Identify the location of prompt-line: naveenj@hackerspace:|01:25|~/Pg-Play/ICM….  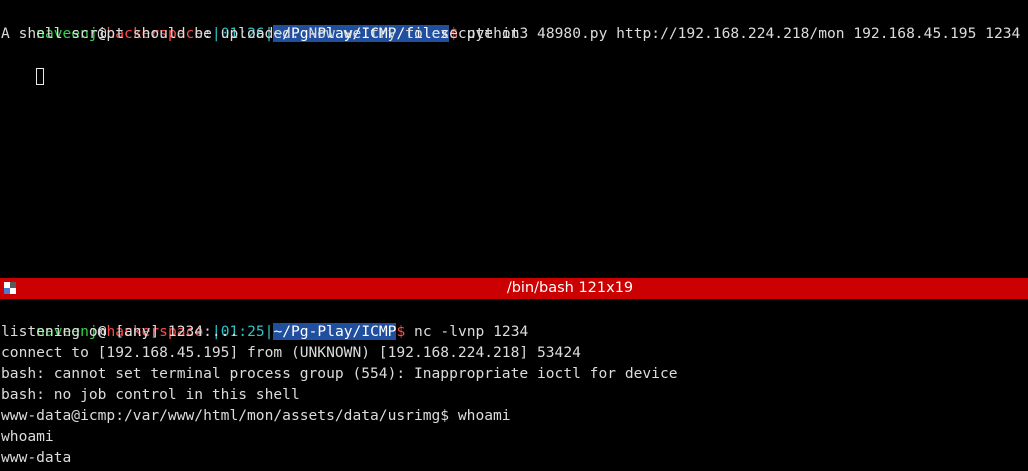
(264, 320).